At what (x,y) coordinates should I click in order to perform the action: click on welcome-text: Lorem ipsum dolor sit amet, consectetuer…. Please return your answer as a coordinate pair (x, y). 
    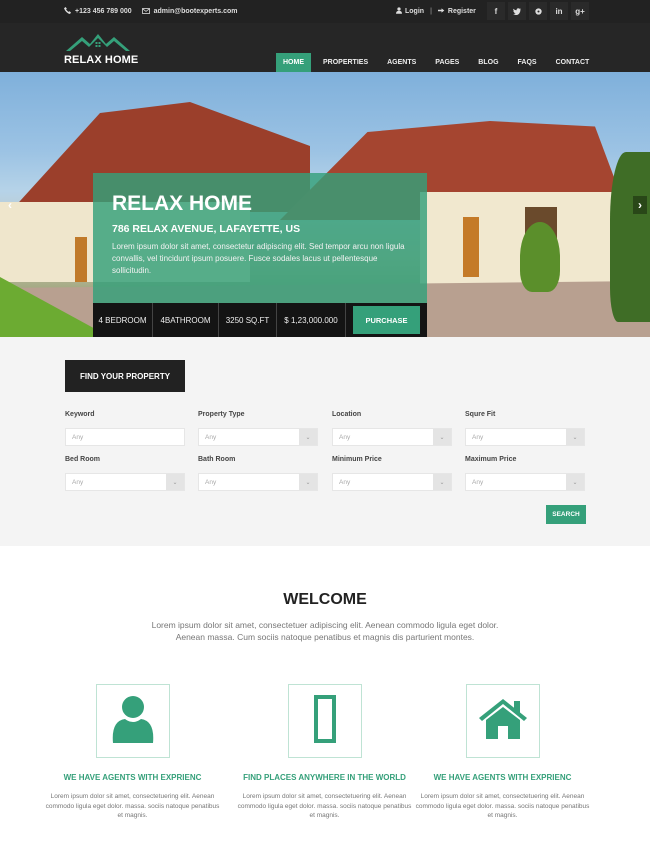
    Looking at the image, I should click on (325, 631).